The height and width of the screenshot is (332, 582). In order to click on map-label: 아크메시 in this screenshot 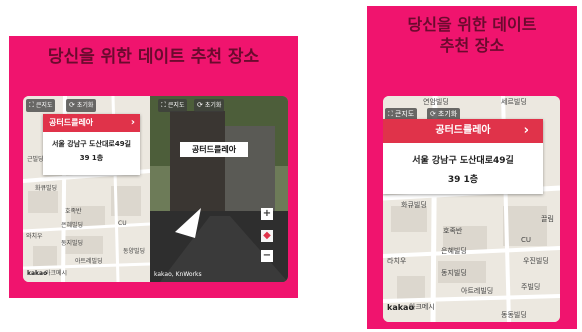, I will do `click(56, 273)`.